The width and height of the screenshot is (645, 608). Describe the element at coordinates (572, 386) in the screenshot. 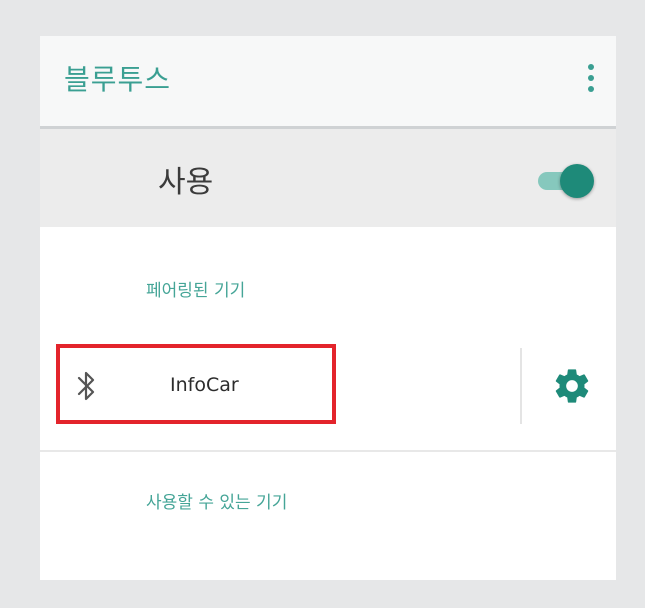

I see `gear-icon` at that location.